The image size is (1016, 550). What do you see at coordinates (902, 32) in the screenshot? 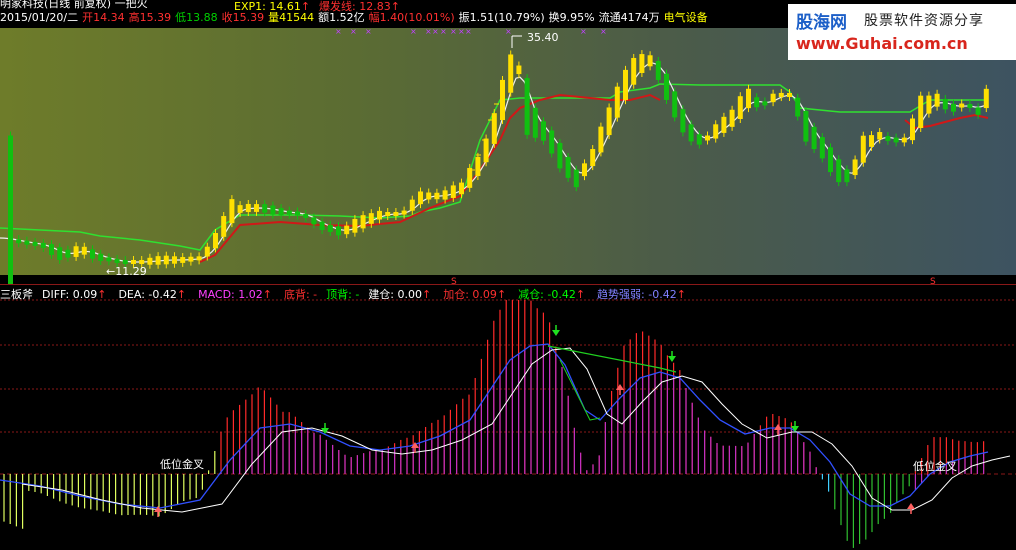
I see `watermark: 股海网 股票软件资源分享 www.Guhai.com.cn` at bounding box center [902, 32].